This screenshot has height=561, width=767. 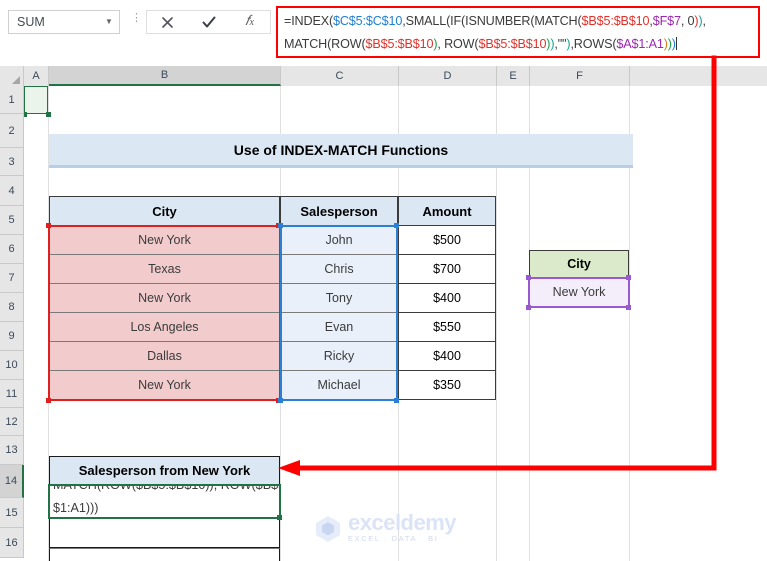 I want to click on column-header-A: A, so click(x=36, y=76).